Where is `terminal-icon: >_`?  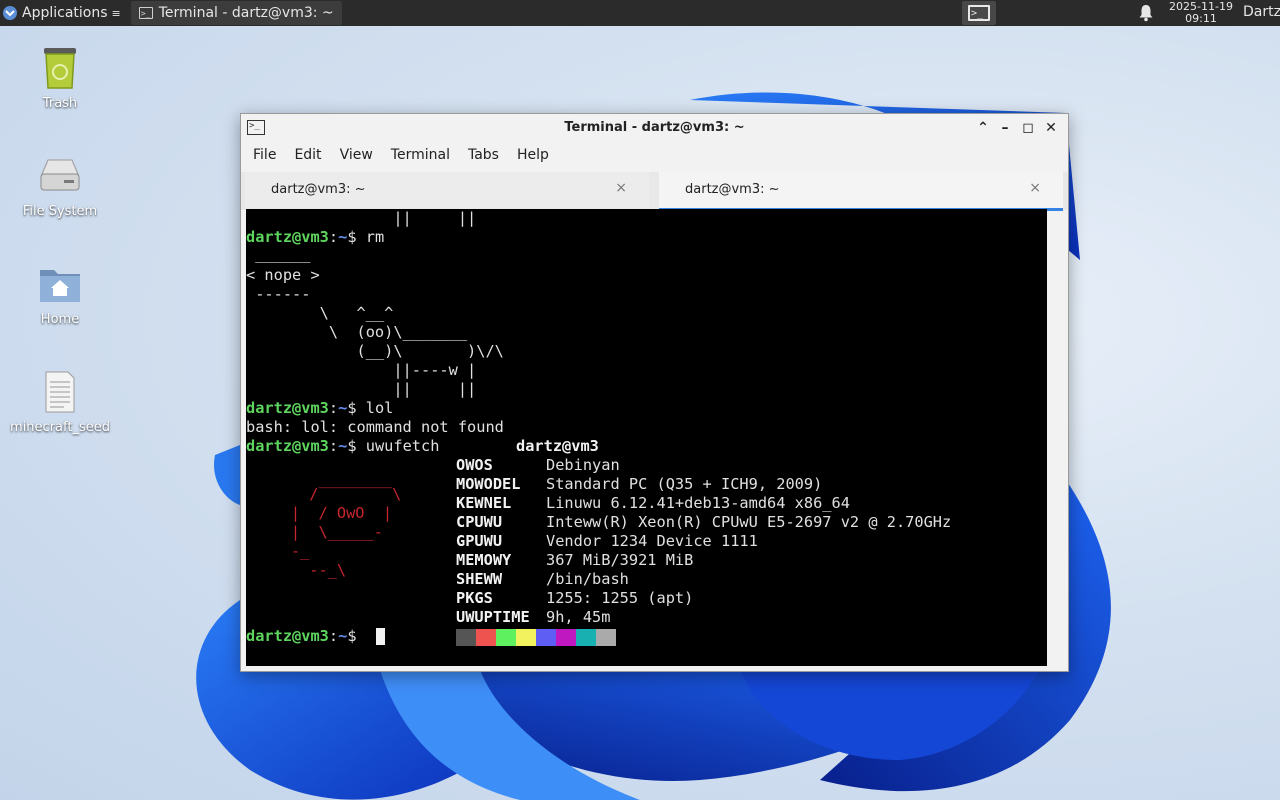 terminal-icon: >_ is located at coordinates (979, 13).